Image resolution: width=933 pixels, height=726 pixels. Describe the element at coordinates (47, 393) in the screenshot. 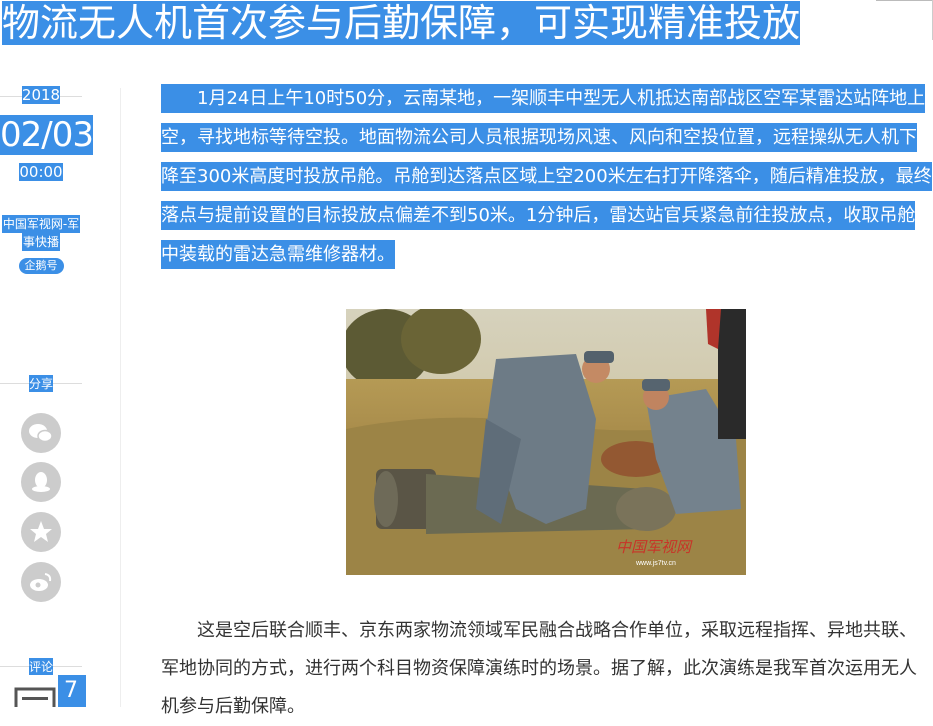

I see `article-sidebar: 2018 02/03 00:00 中国军视网-军 事快播 企鹅号 分享 评论` at that location.